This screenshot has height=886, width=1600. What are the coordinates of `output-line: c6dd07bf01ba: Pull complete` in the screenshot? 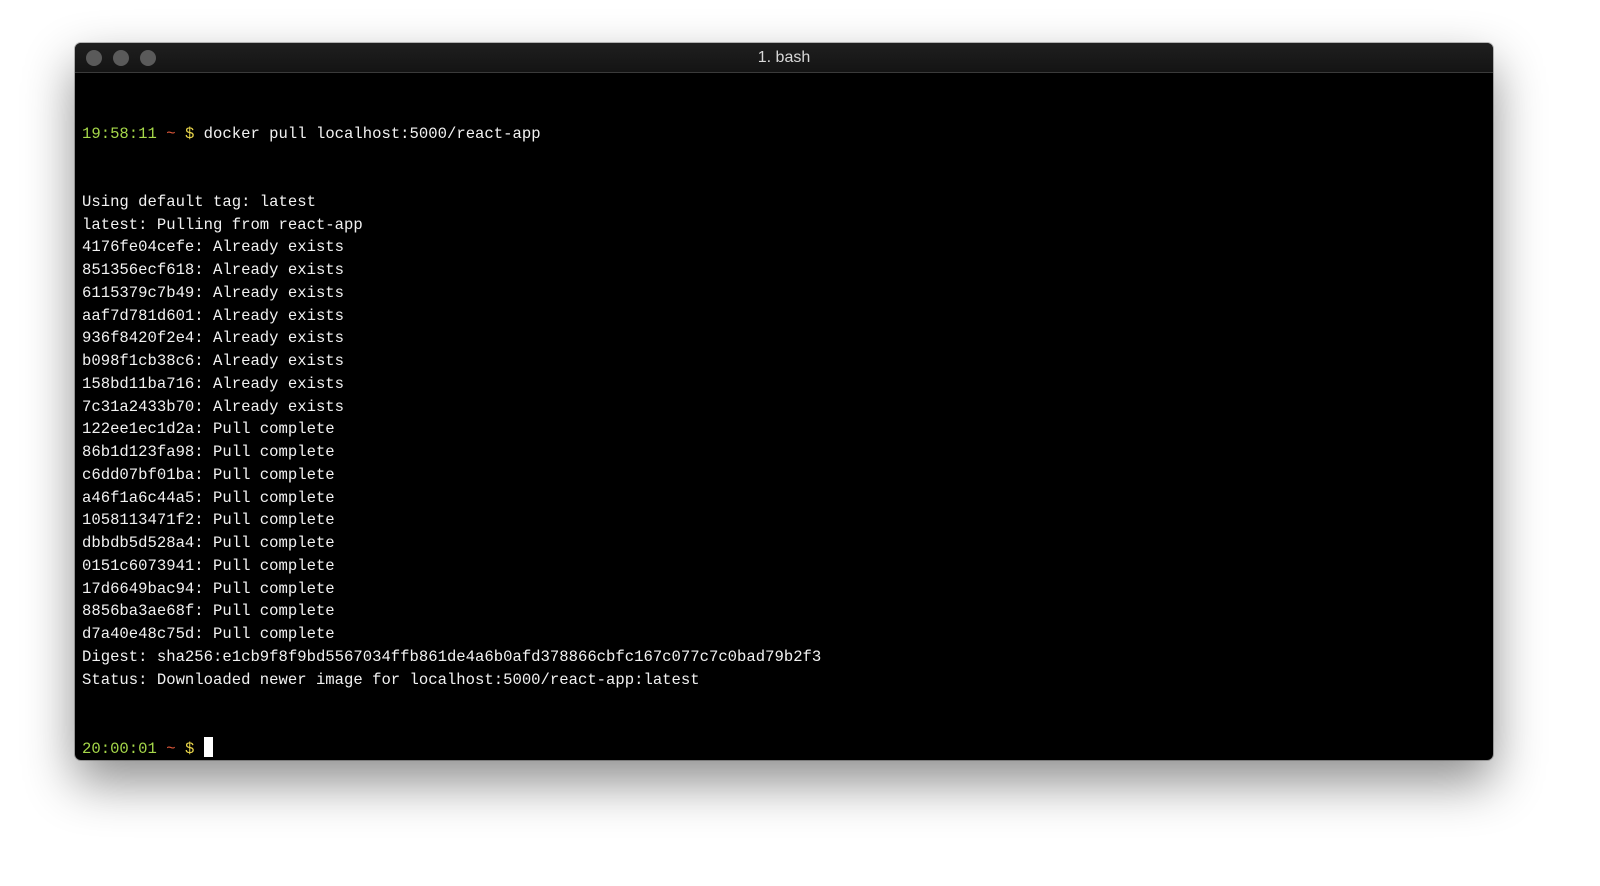 It's located at (208, 474).